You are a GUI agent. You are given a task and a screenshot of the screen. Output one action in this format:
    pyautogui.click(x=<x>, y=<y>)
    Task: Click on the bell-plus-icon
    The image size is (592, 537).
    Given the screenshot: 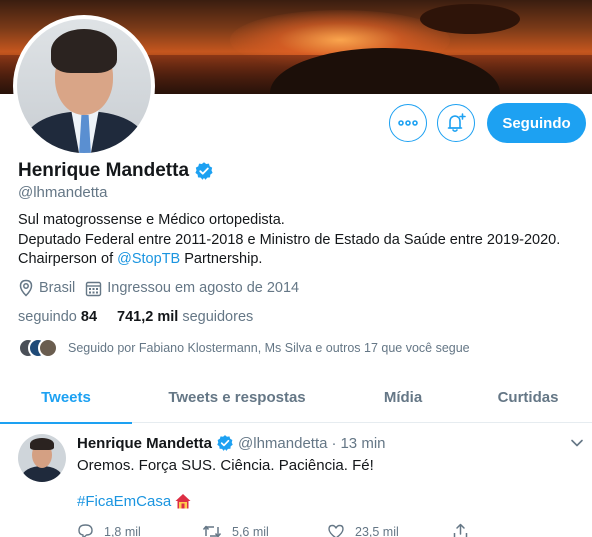 What is the action you would take?
    pyautogui.click(x=456, y=123)
    